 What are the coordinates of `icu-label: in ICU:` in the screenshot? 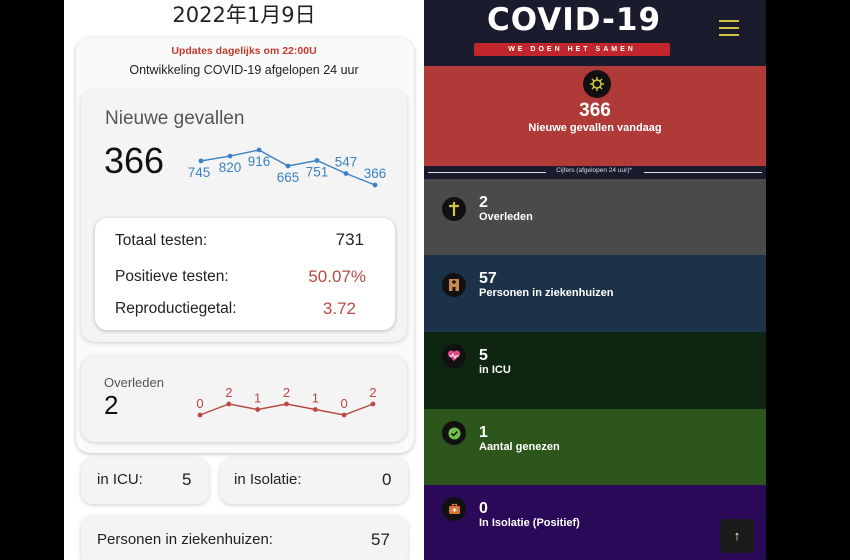 It's located at (120, 479).